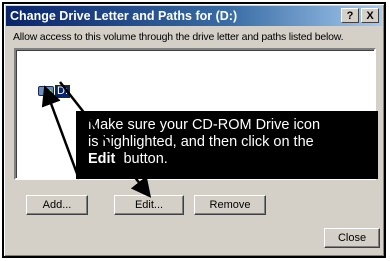  Describe the element at coordinates (46, 91) in the screenshot. I see `cdrom-drive-icon` at that location.